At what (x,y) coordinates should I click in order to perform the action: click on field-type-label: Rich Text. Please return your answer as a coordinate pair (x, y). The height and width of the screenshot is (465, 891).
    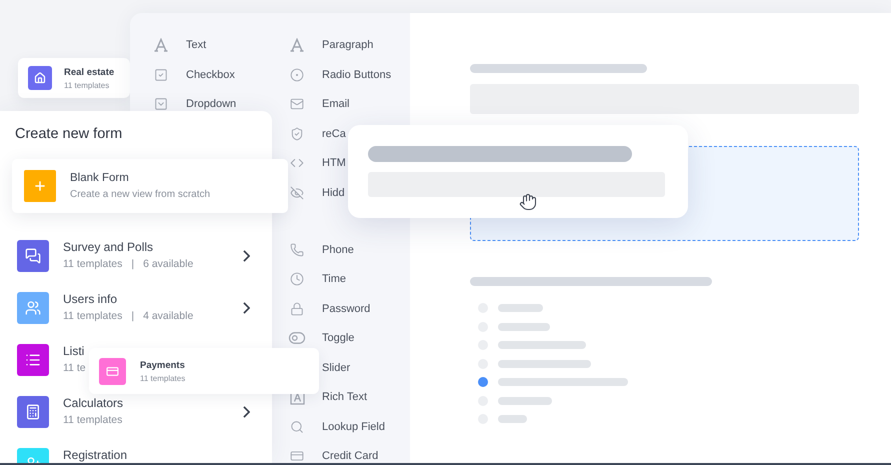
    Looking at the image, I should click on (345, 397).